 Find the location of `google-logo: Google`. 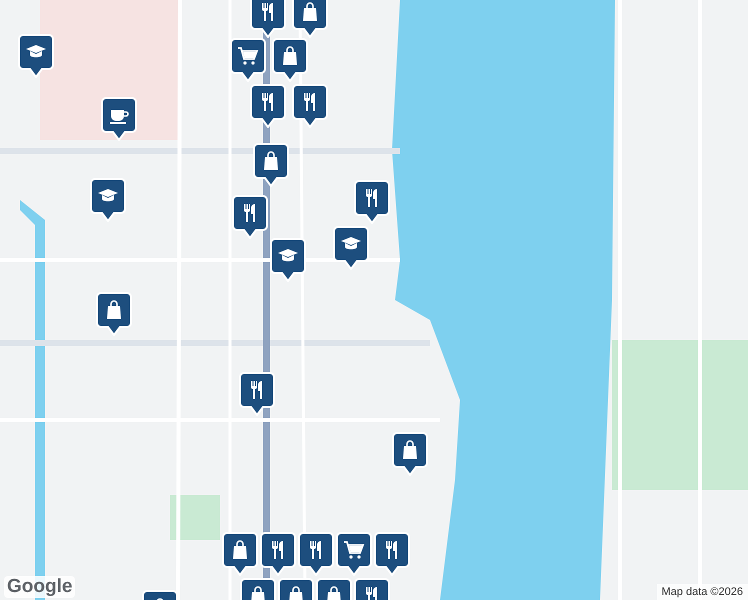

google-logo: Google is located at coordinates (40, 587).